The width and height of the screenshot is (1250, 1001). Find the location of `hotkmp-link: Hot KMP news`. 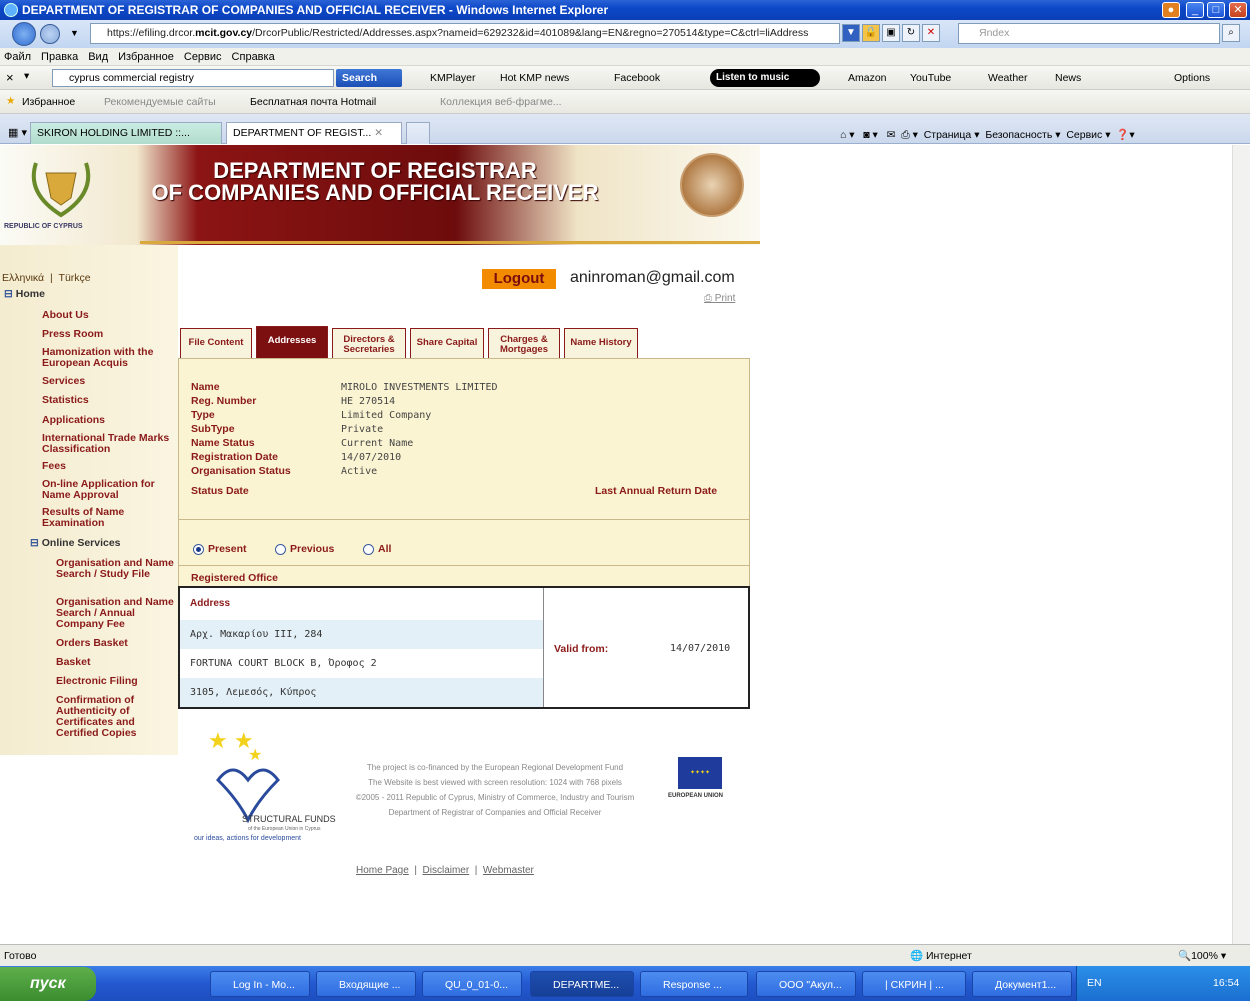

hotkmp-link: Hot KMP news is located at coordinates (534, 78).